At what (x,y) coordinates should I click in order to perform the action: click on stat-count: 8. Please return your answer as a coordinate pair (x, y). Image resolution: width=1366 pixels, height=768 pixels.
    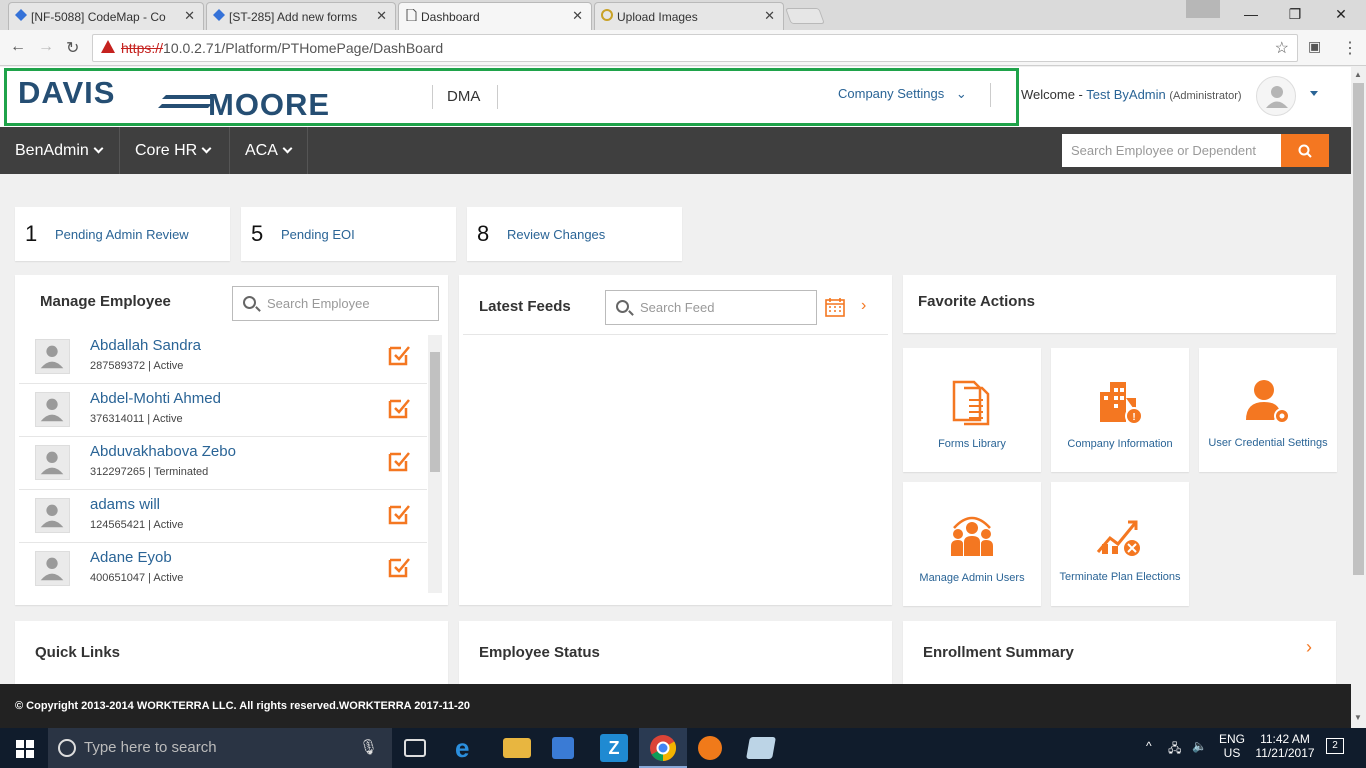
    Looking at the image, I should click on (483, 233).